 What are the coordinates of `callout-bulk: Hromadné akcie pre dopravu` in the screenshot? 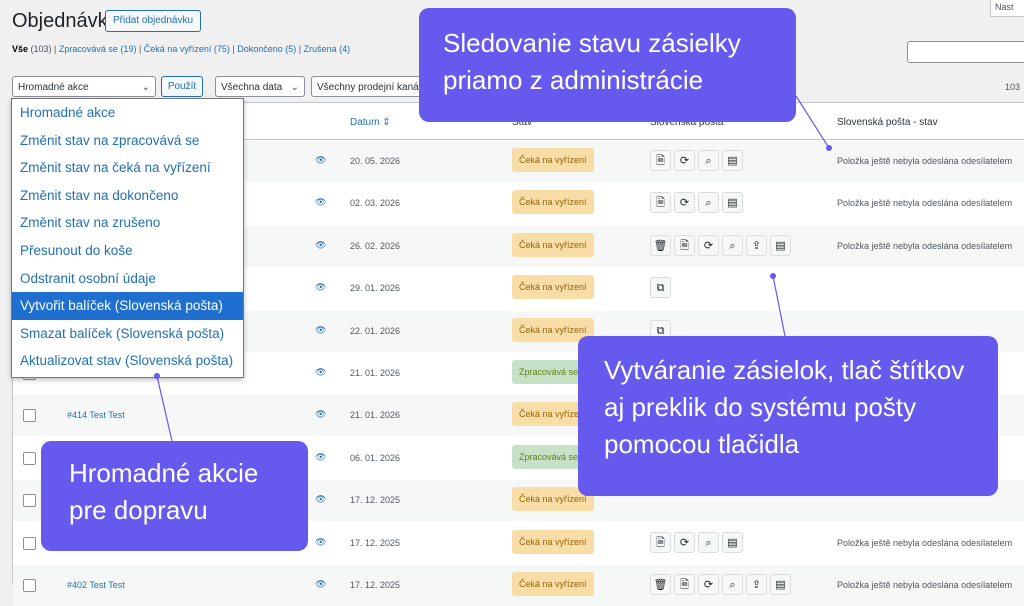 It's located at (174, 496).